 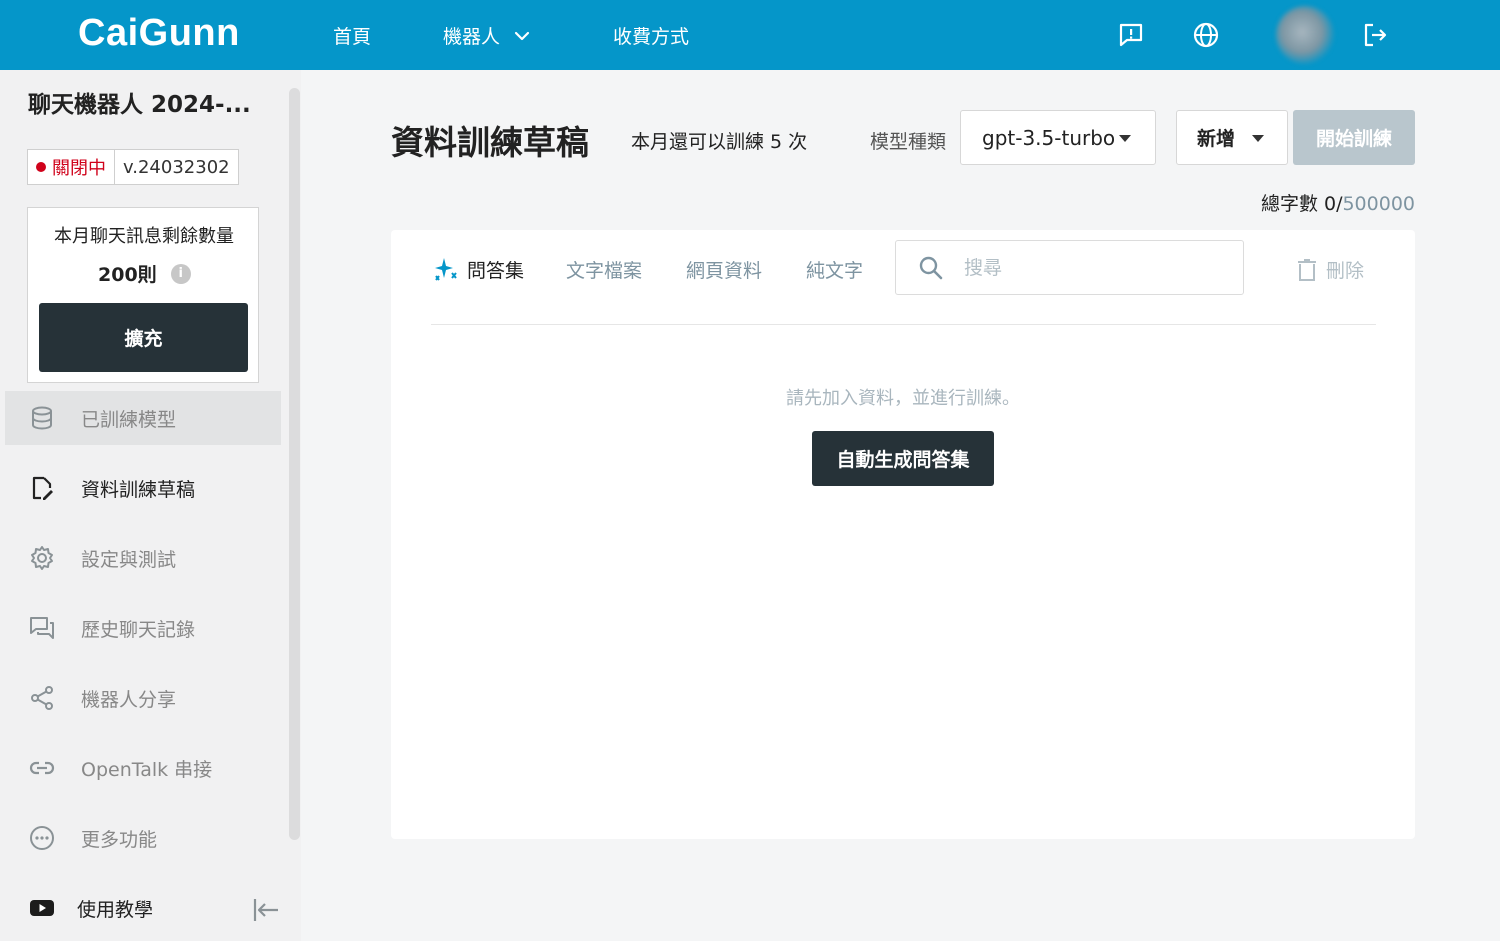 I want to click on link-icon, so click(x=42, y=768).